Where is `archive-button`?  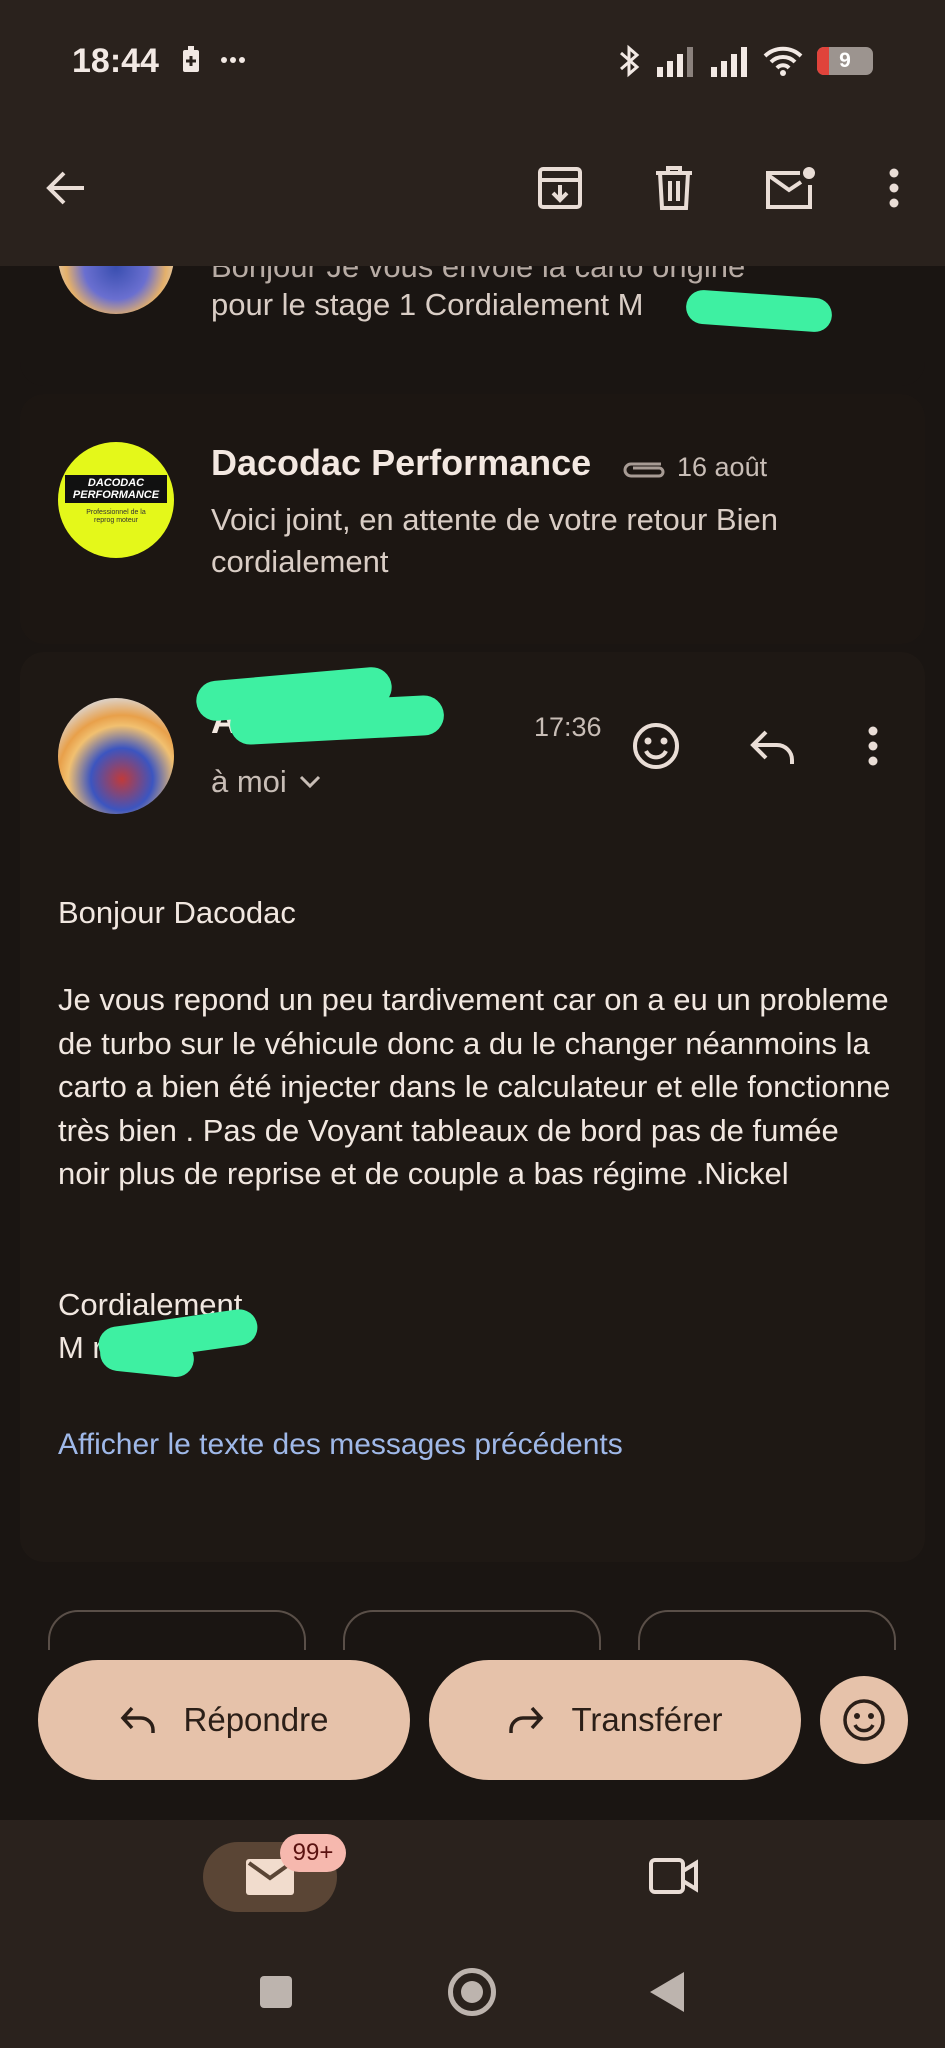 archive-button is located at coordinates (560, 188).